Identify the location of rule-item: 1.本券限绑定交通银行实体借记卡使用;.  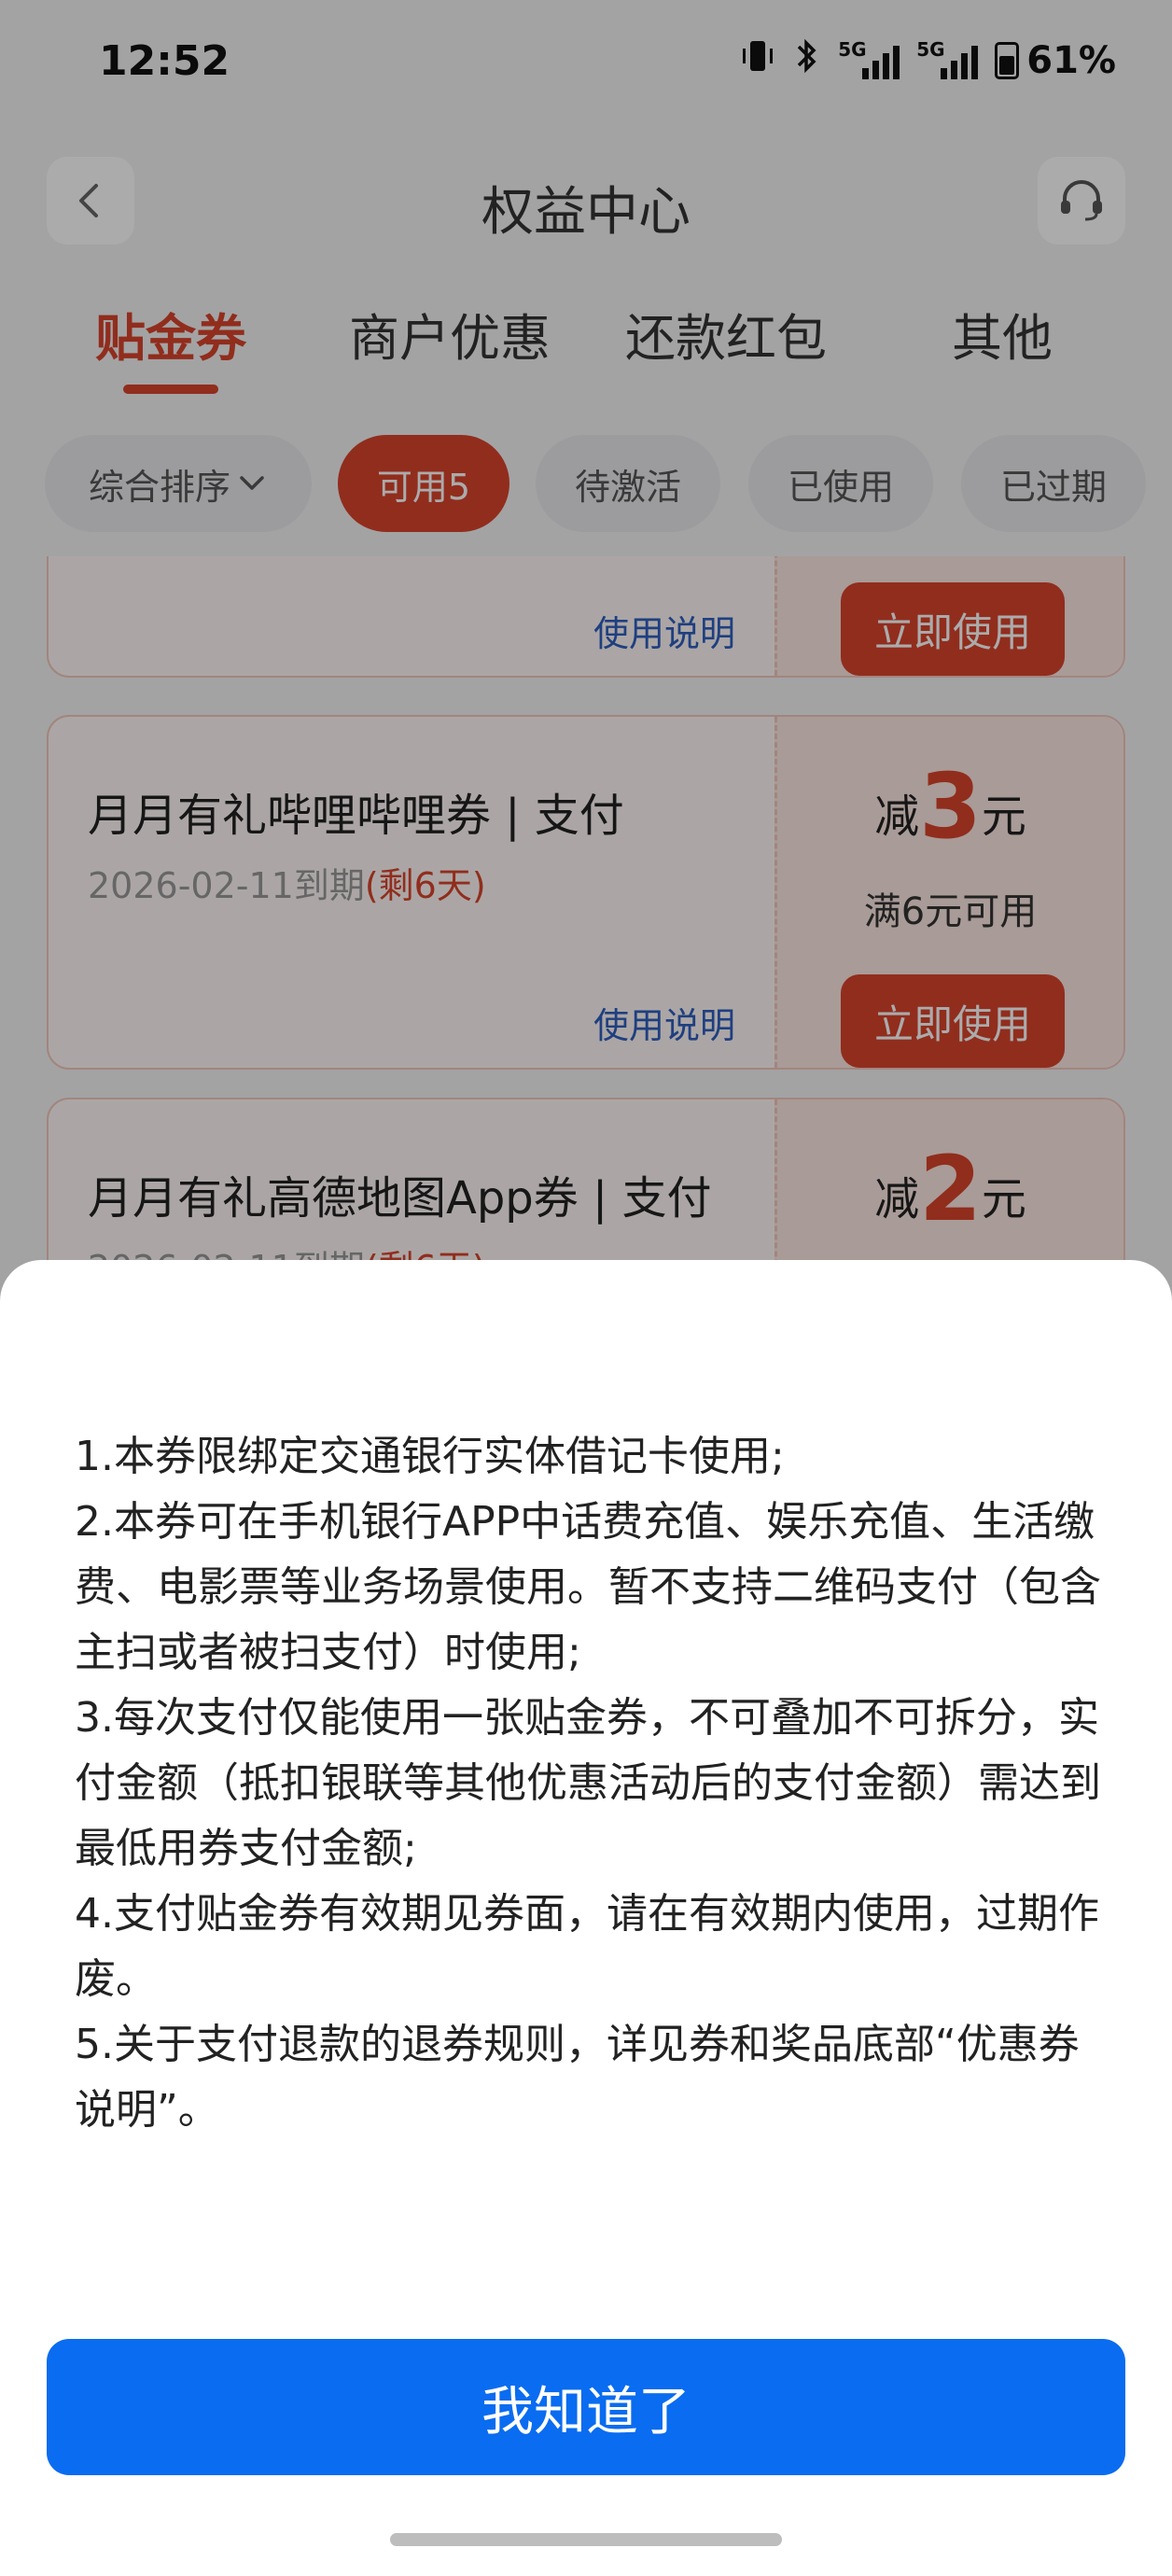
(430, 1456).